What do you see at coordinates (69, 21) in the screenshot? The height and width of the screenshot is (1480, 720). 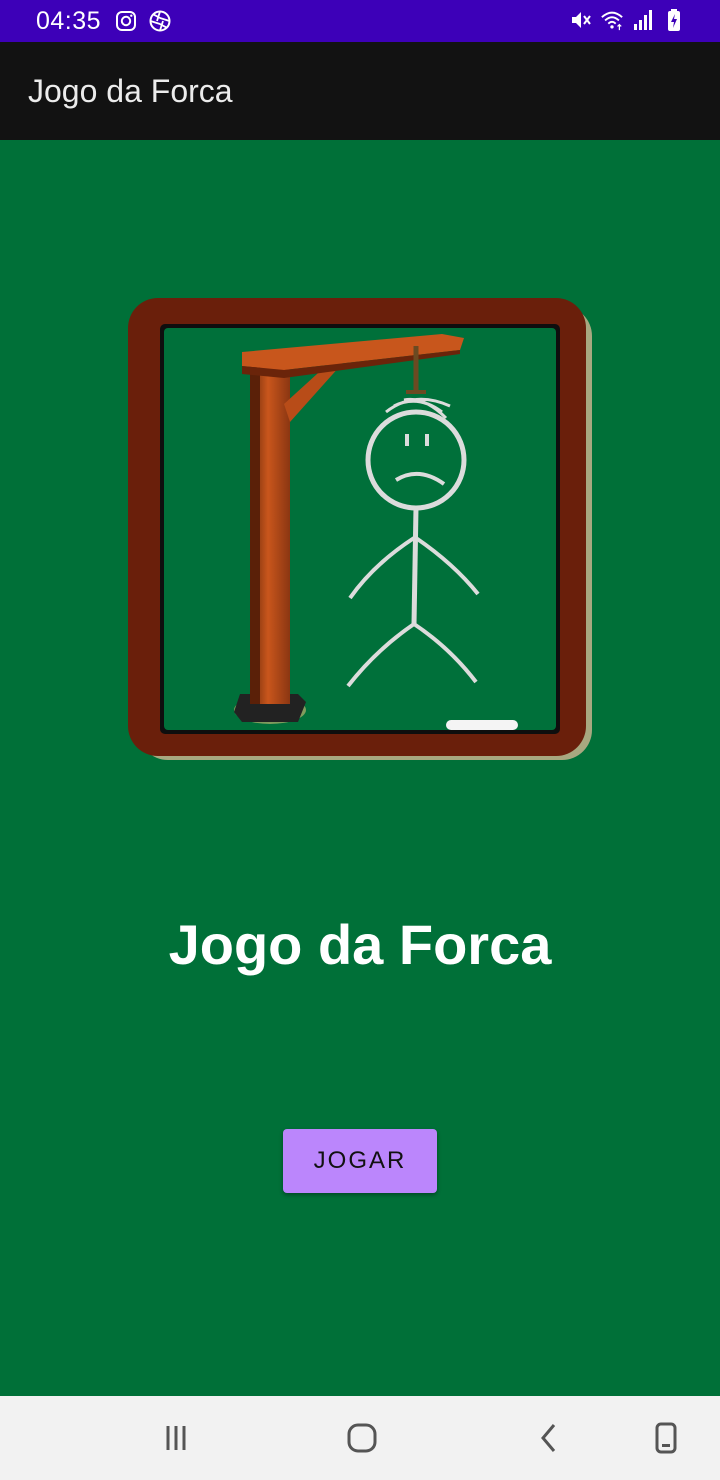 I see `status-time: 04:35` at bounding box center [69, 21].